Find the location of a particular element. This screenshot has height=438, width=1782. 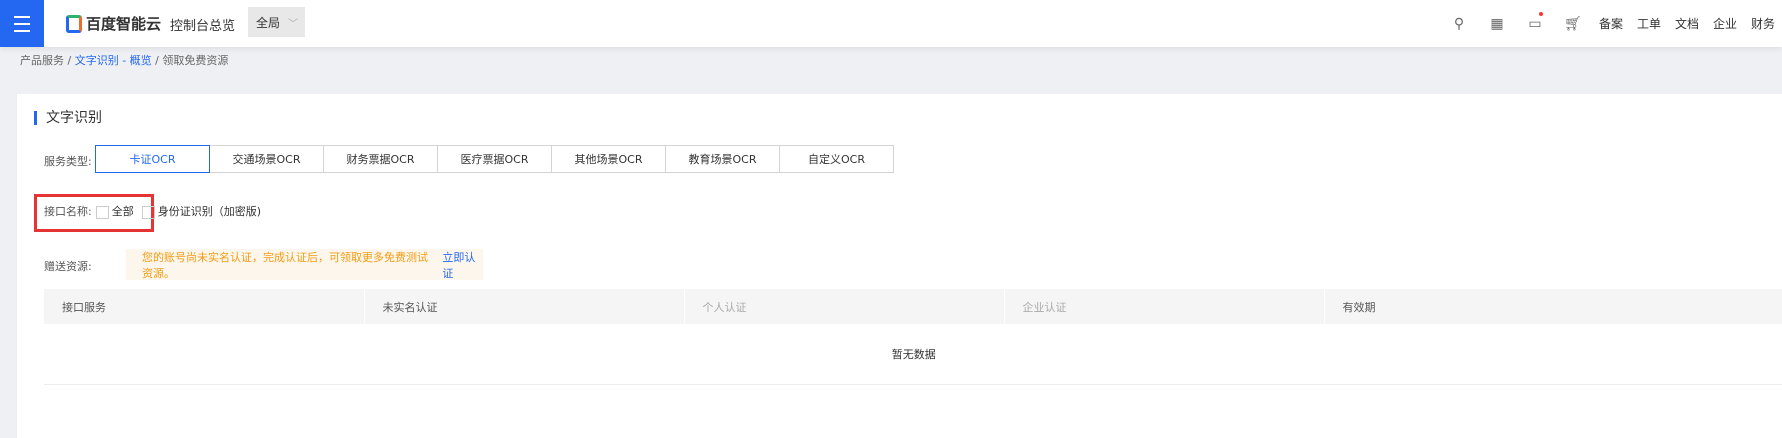

service-type-label: 服务类型: is located at coordinates (68, 161).